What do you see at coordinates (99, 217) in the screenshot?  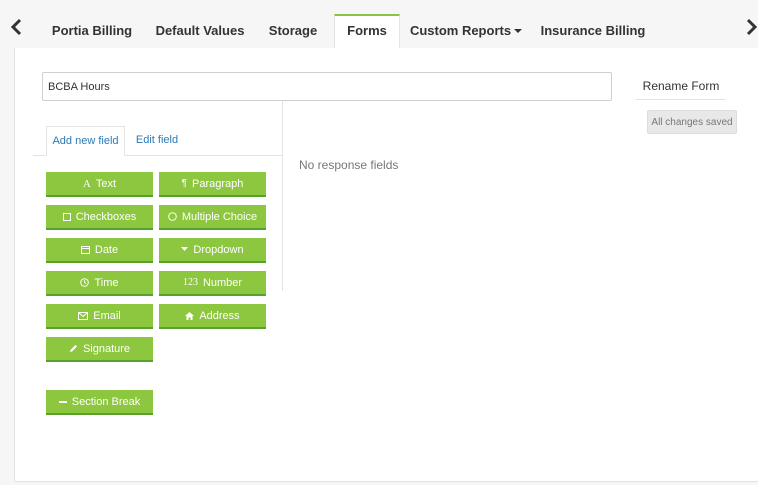 I see `add-checkboxes-field-button: Checkboxes` at bounding box center [99, 217].